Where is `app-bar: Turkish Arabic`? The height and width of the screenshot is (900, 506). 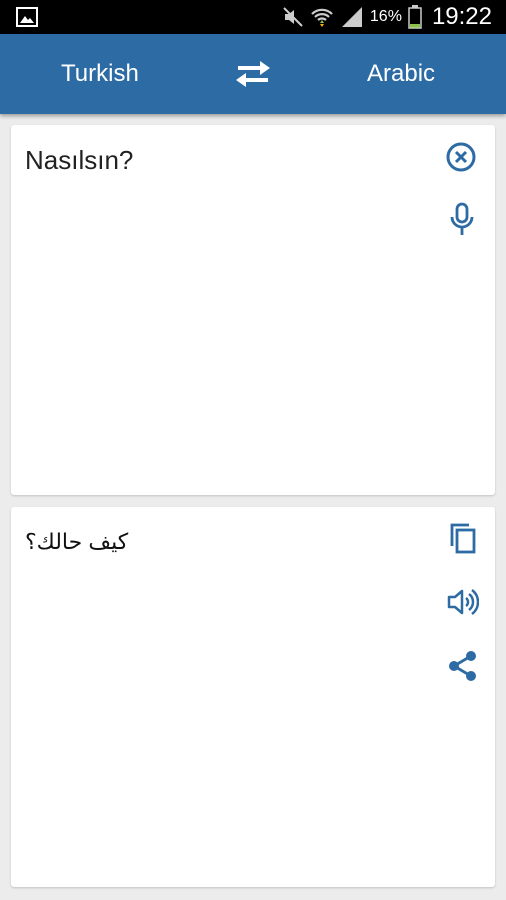 app-bar: Turkish Arabic is located at coordinates (253, 74).